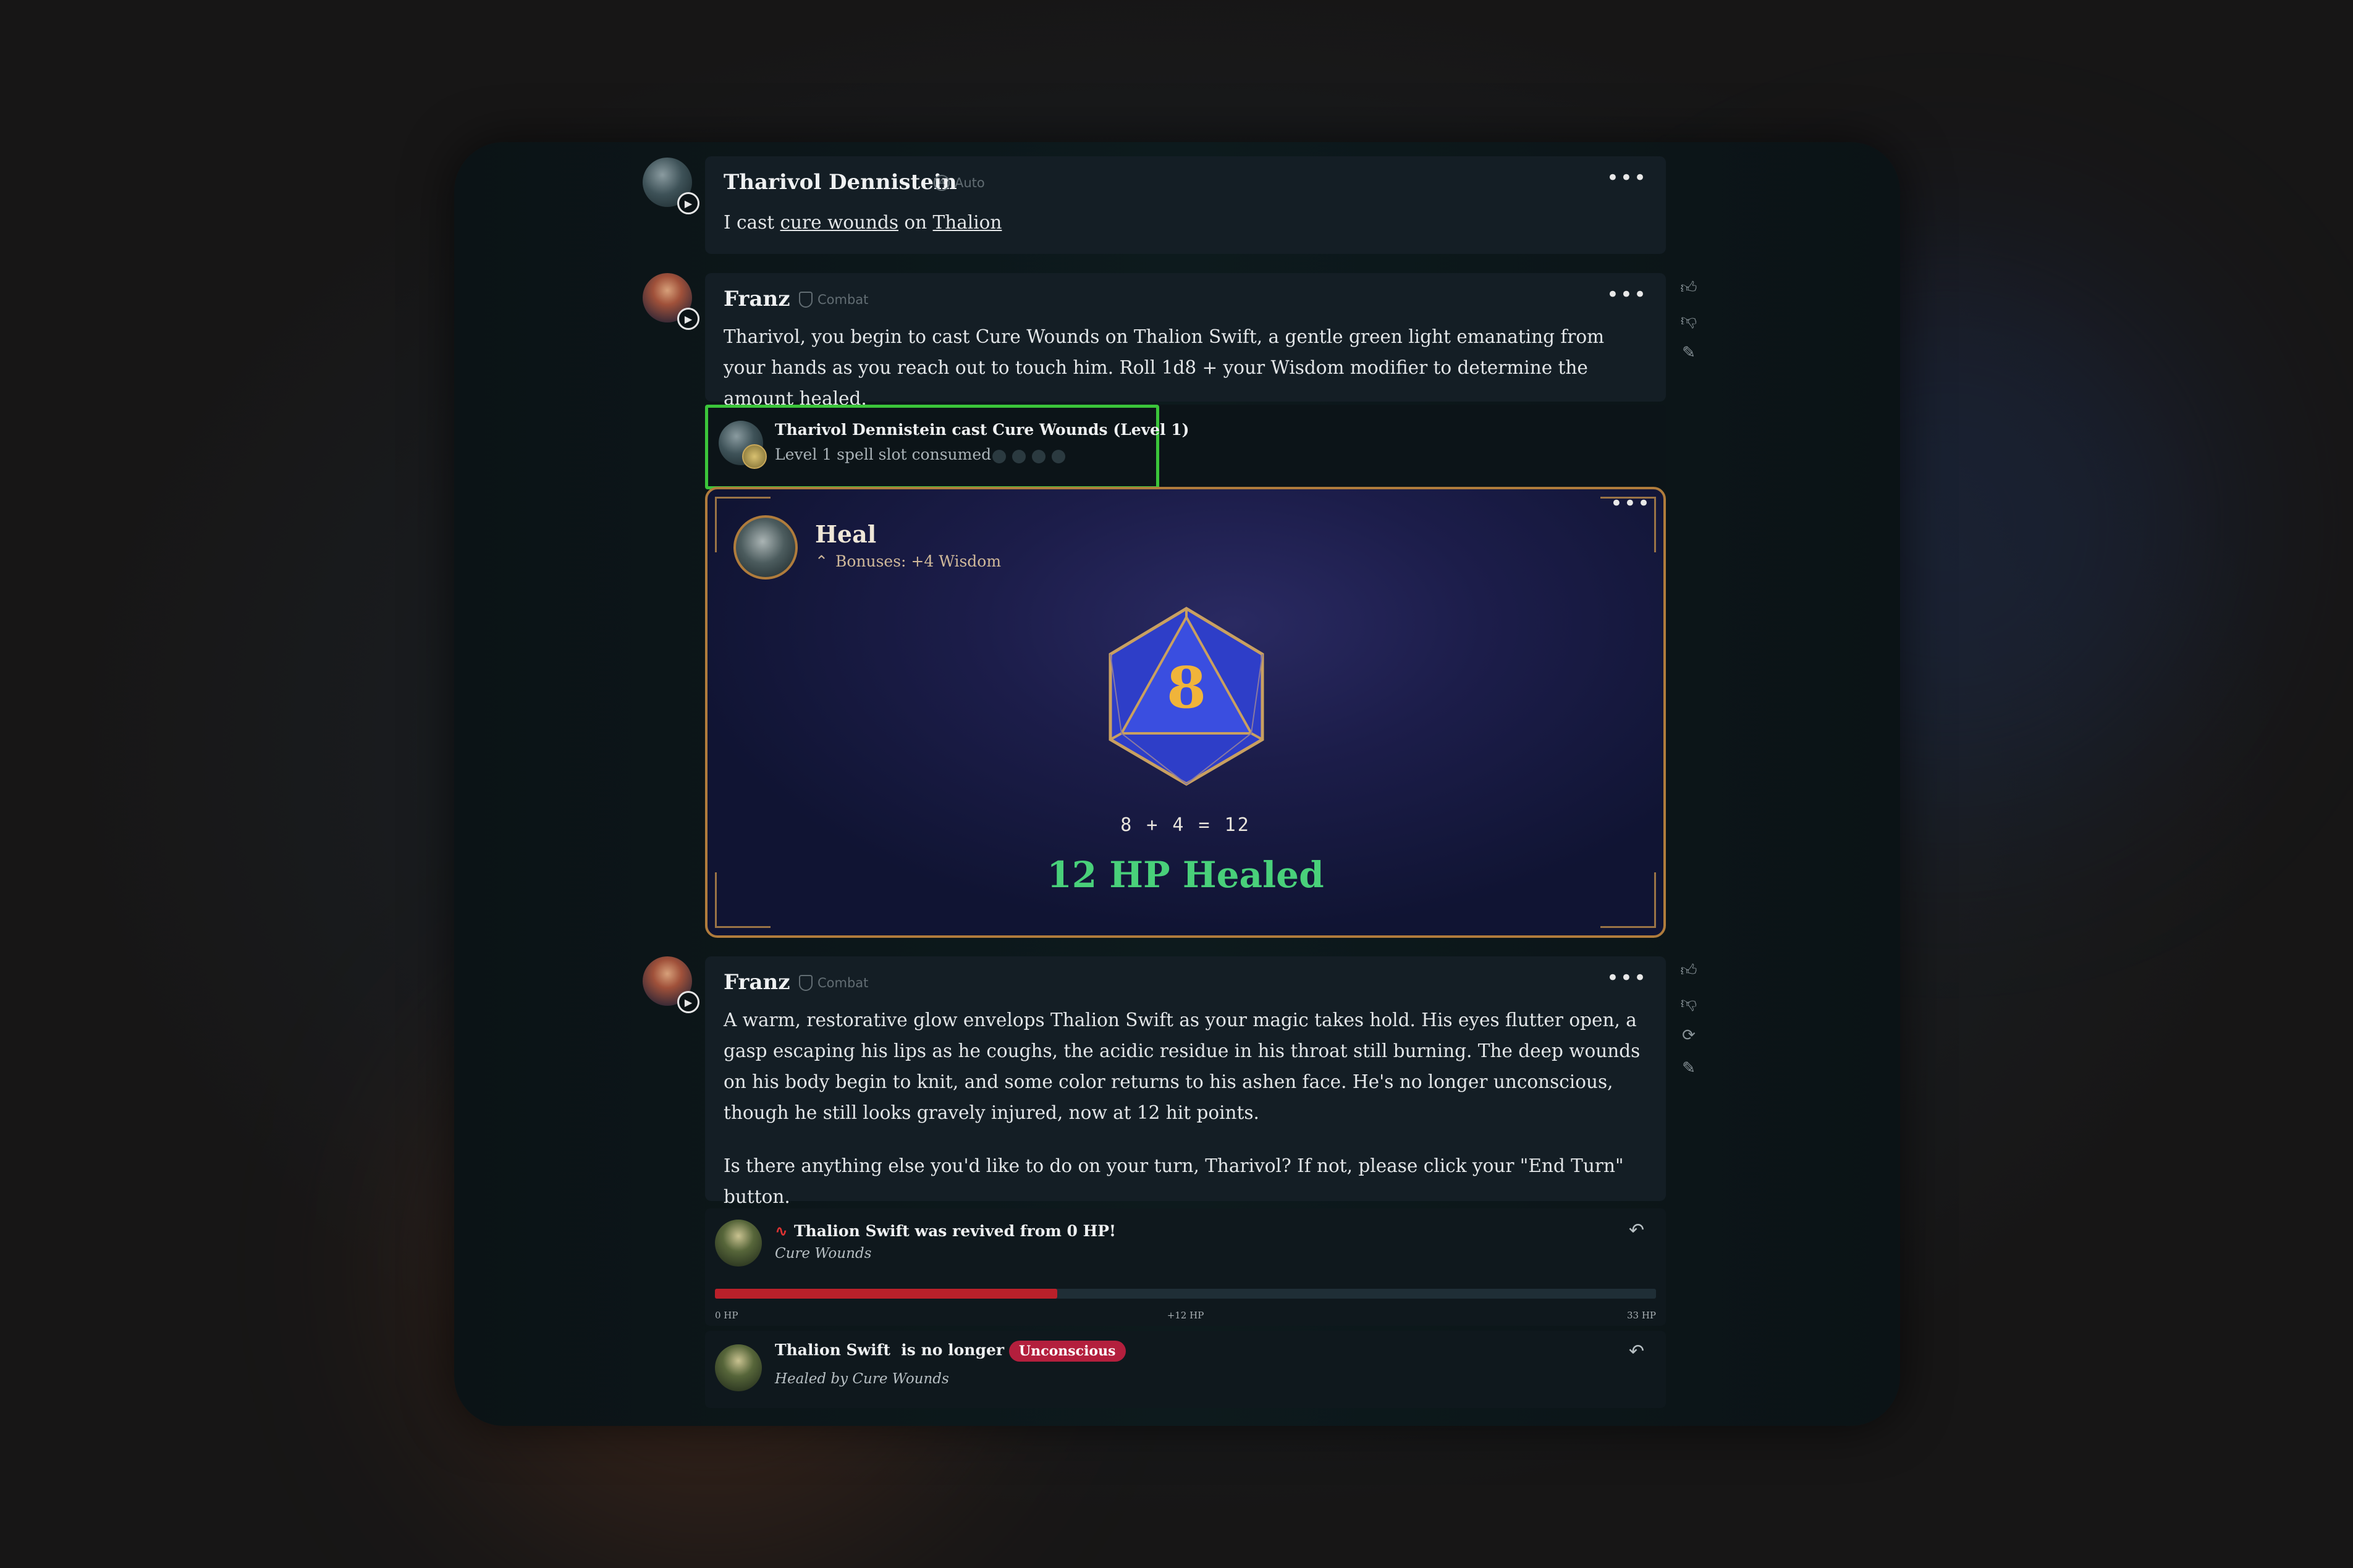 The height and width of the screenshot is (1568, 2353). What do you see at coordinates (1185, 1315) in the screenshot?
I see `hp-gain-label: +12 HP` at bounding box center [1185, 1315].